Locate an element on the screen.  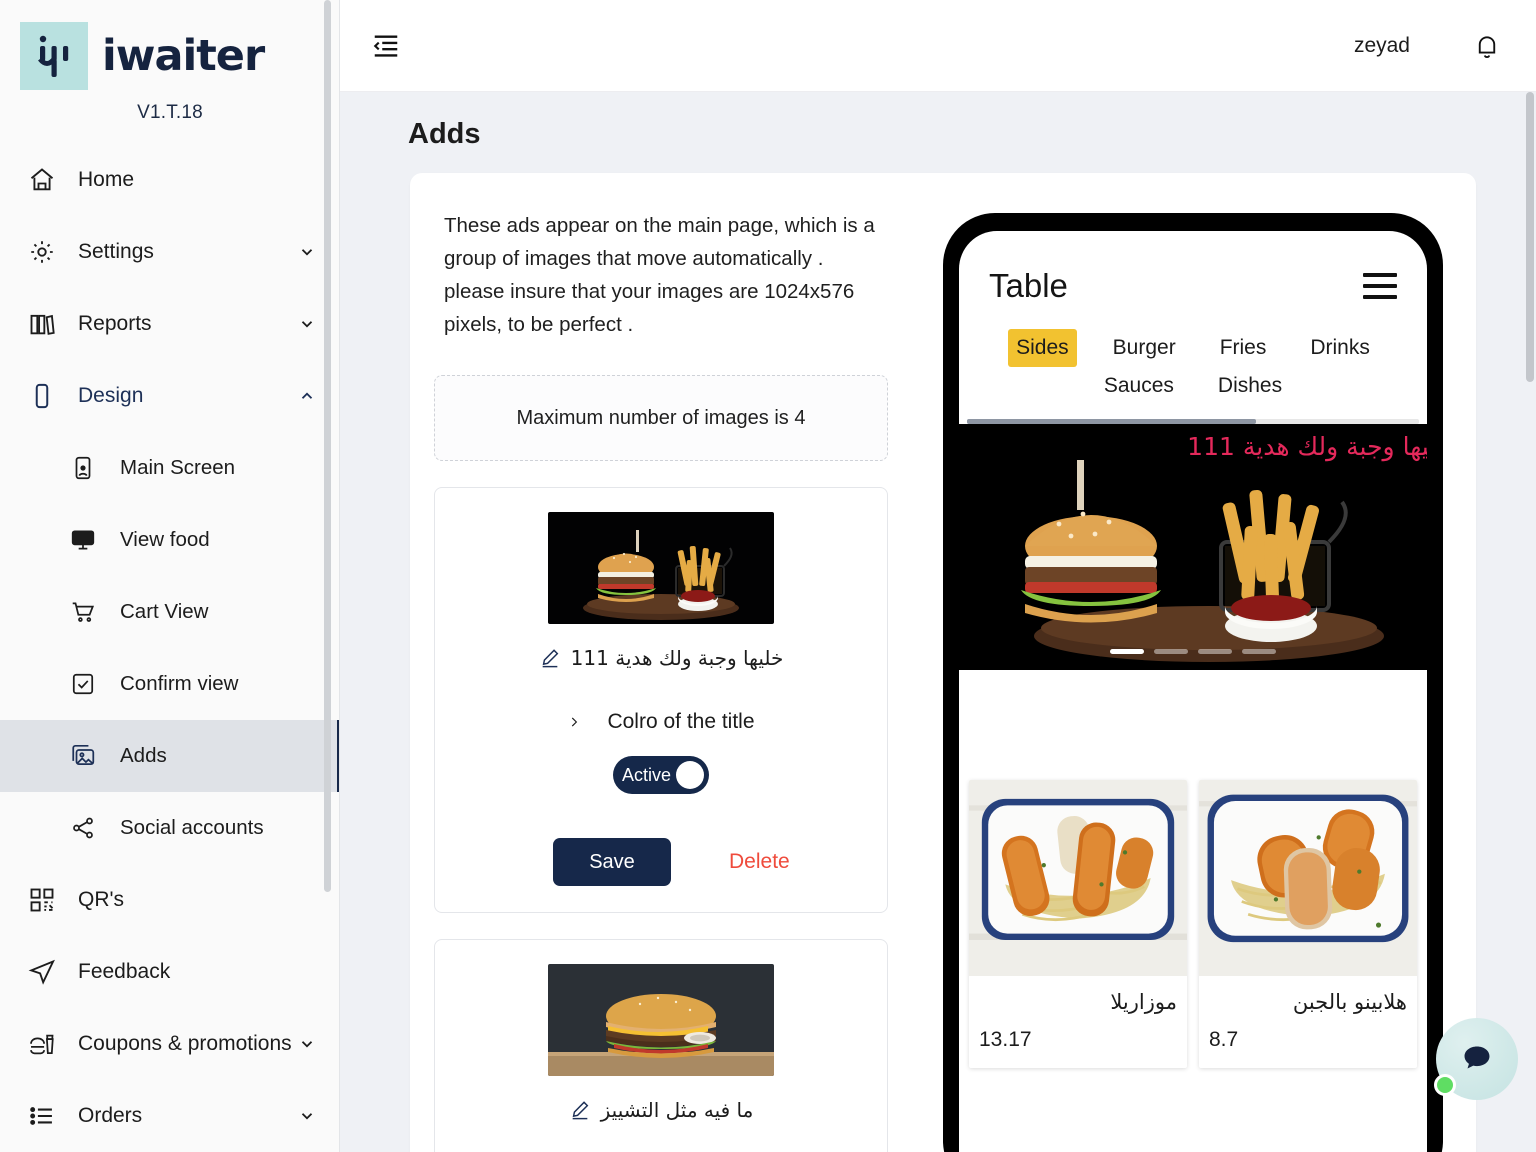
food-price: 13.17 is located at coordinates (1005, 1039).